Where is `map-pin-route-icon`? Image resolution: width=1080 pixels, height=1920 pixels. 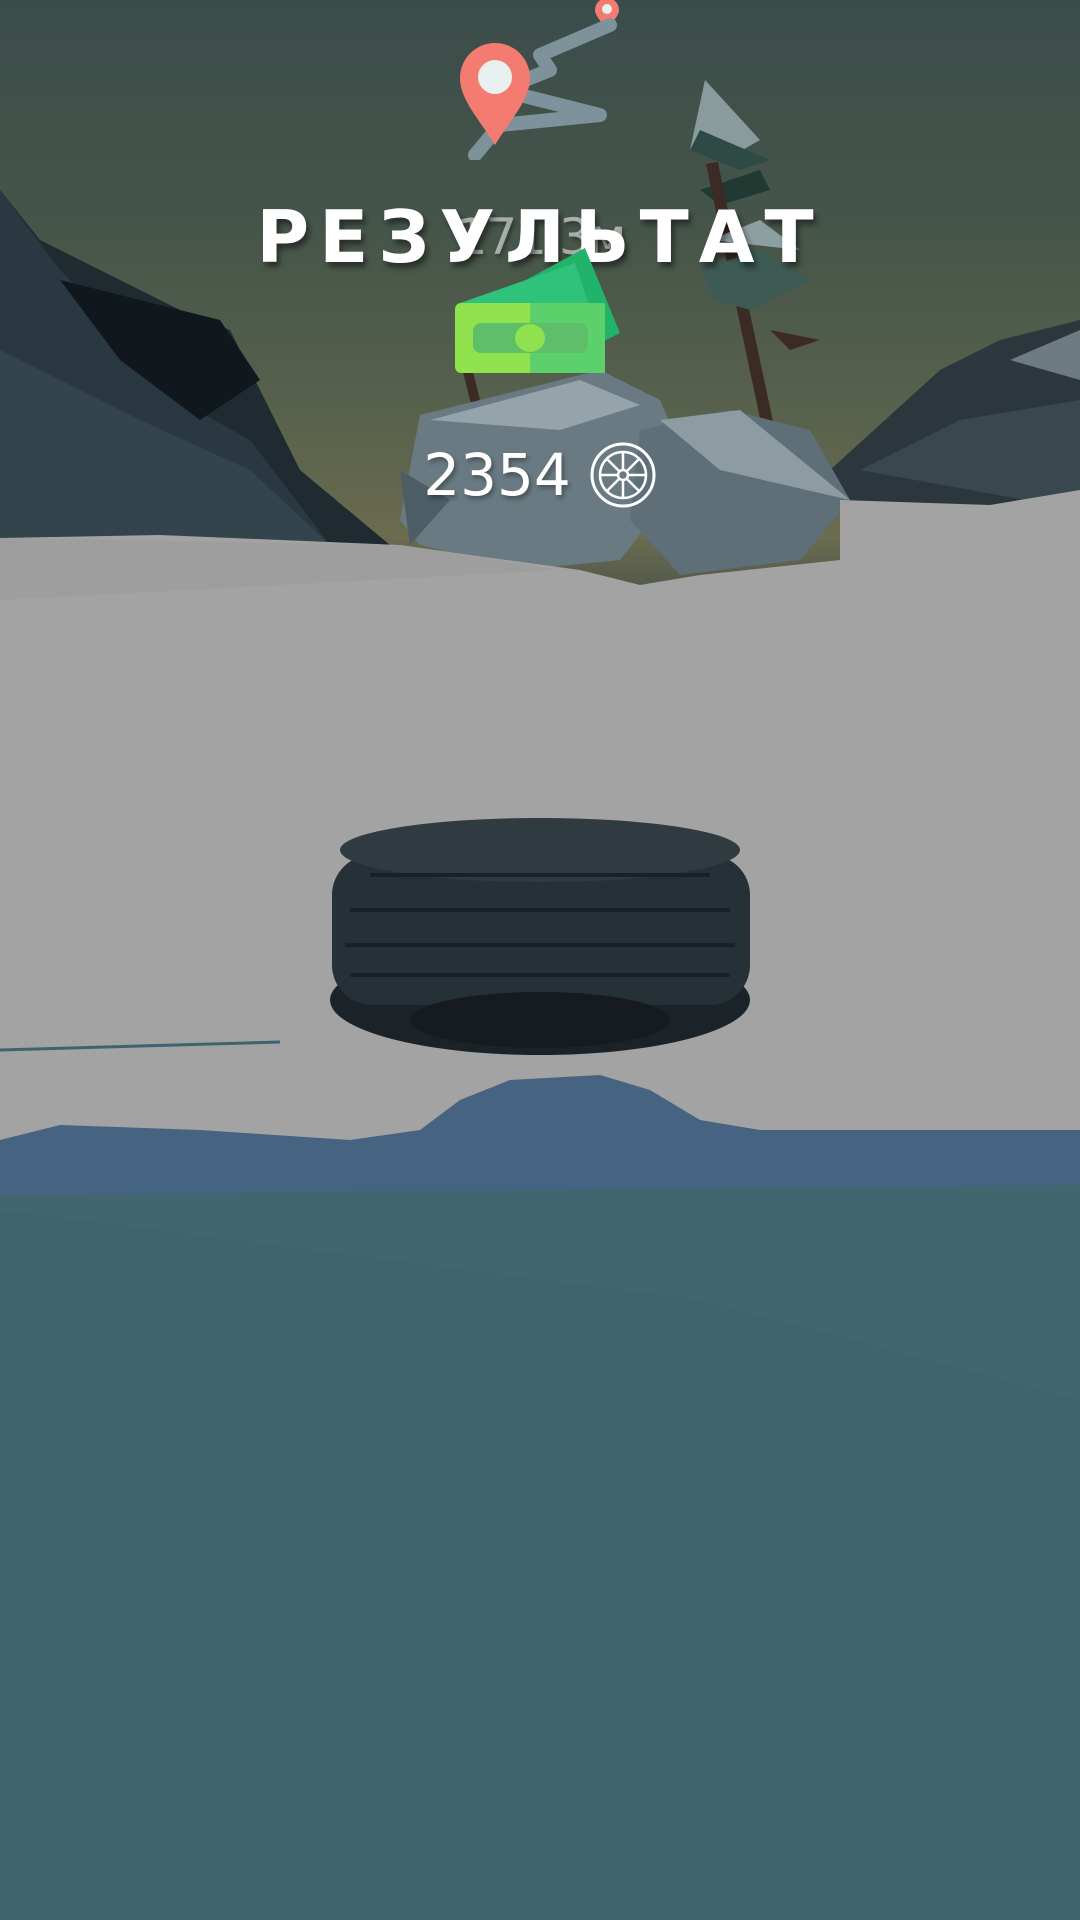 map-pin-route-icon is located at coordinates (495, 94).